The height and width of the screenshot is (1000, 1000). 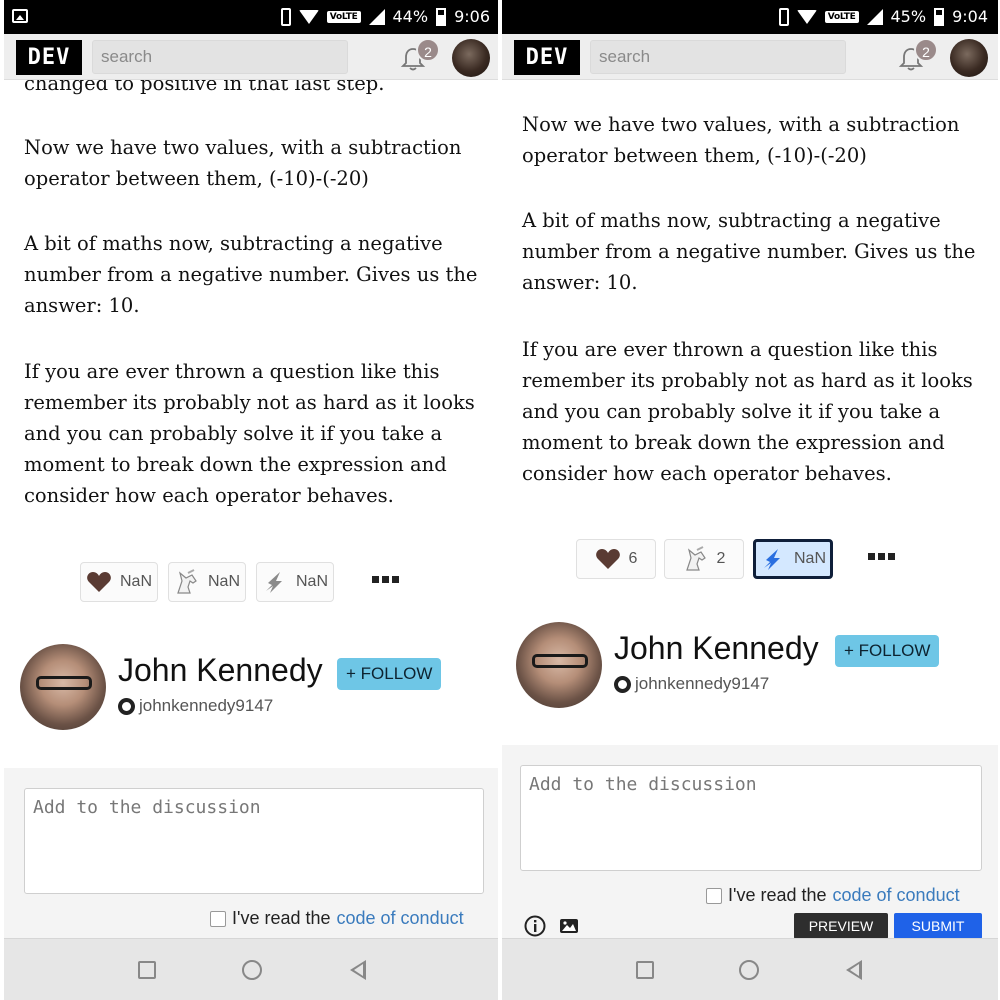 What do you see at coordinates (970, 16) in the screenshot?
I see `clock: 9:04` at bounding box center [970, 16].